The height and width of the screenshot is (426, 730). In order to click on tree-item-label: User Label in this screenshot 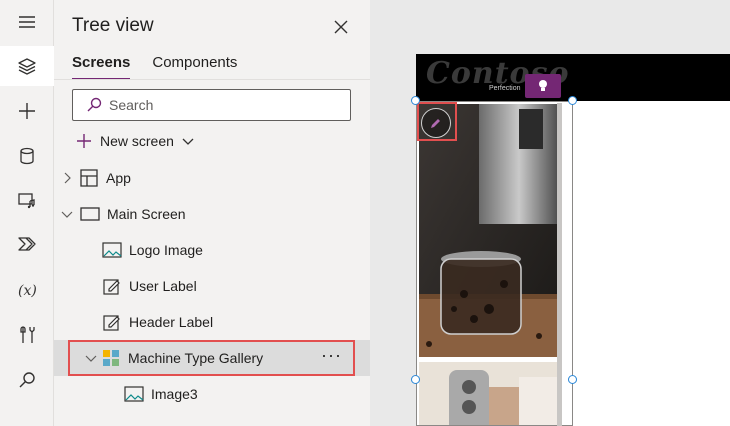, I will do `click(163, 286)`.